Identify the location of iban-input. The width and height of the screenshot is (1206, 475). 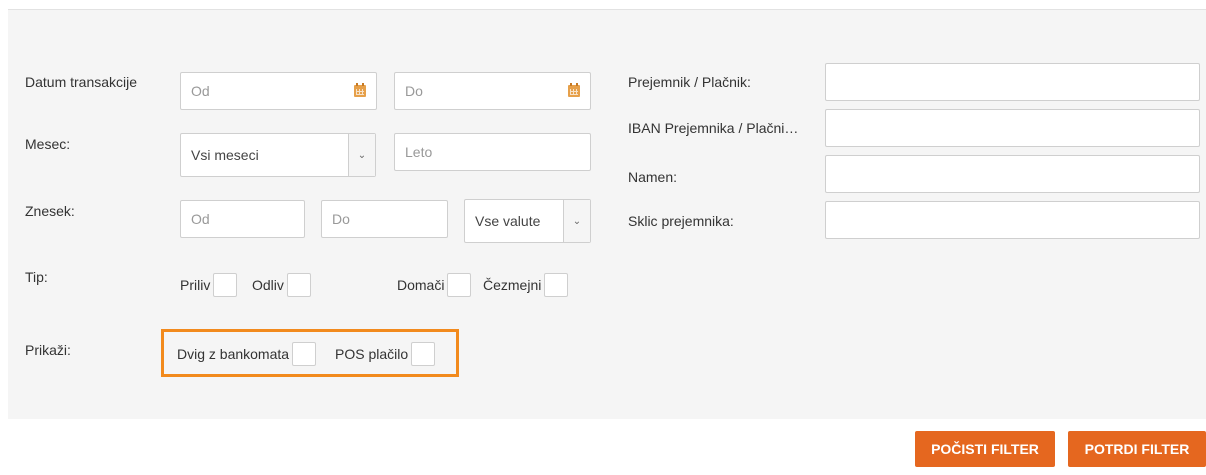
(1012, 128).